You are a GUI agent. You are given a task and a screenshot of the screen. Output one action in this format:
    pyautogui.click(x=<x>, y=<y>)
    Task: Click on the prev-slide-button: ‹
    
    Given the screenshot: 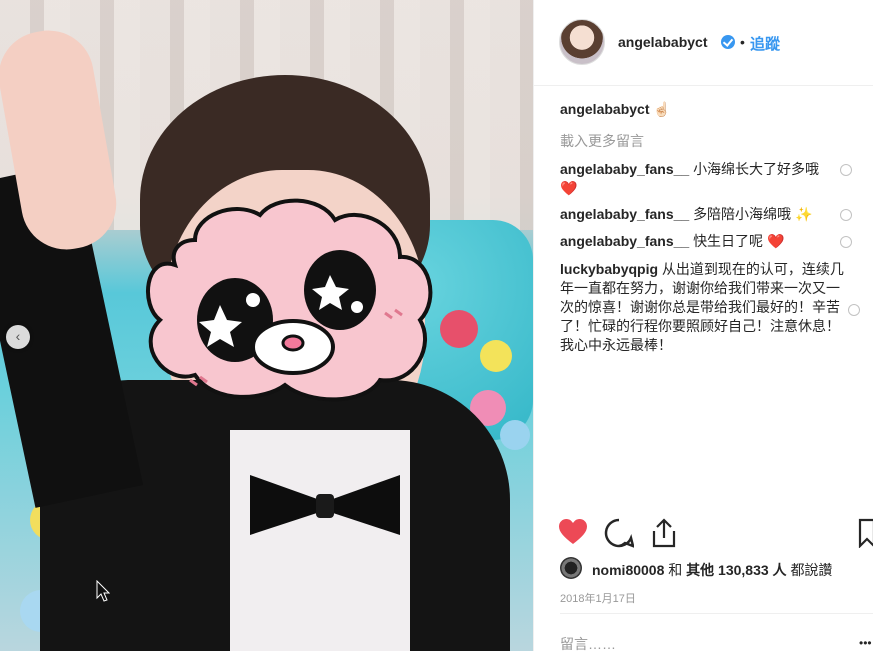 What is the action you would take?
    pyautogui.click(x=18, y=337)
    